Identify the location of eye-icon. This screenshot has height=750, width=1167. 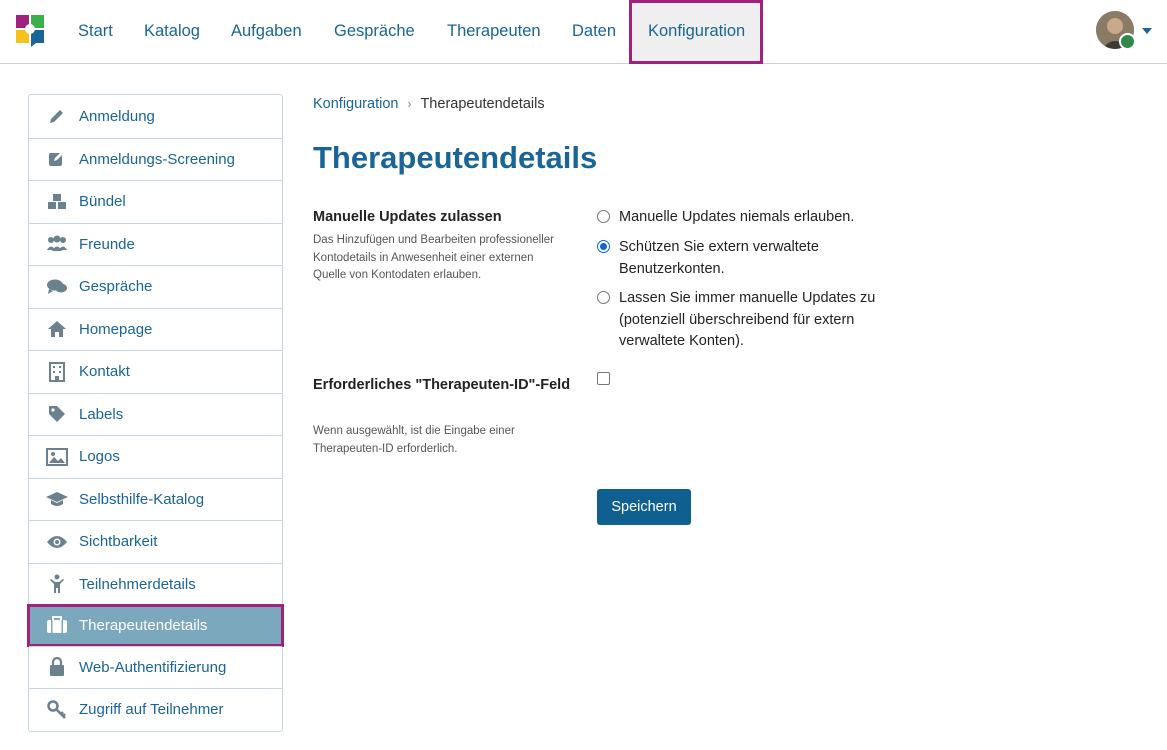
(57, 542).